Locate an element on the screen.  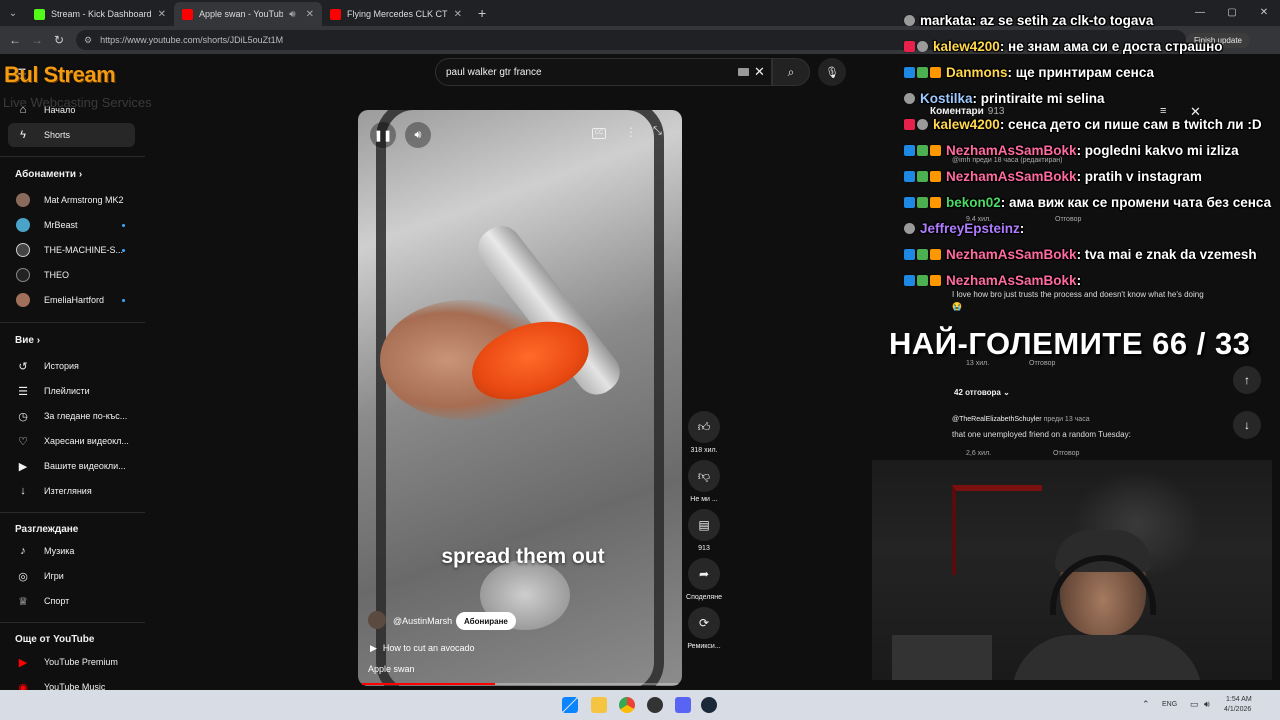
playlist-link: ▶ How to cut an avocado is located at coordinates (422, 648).